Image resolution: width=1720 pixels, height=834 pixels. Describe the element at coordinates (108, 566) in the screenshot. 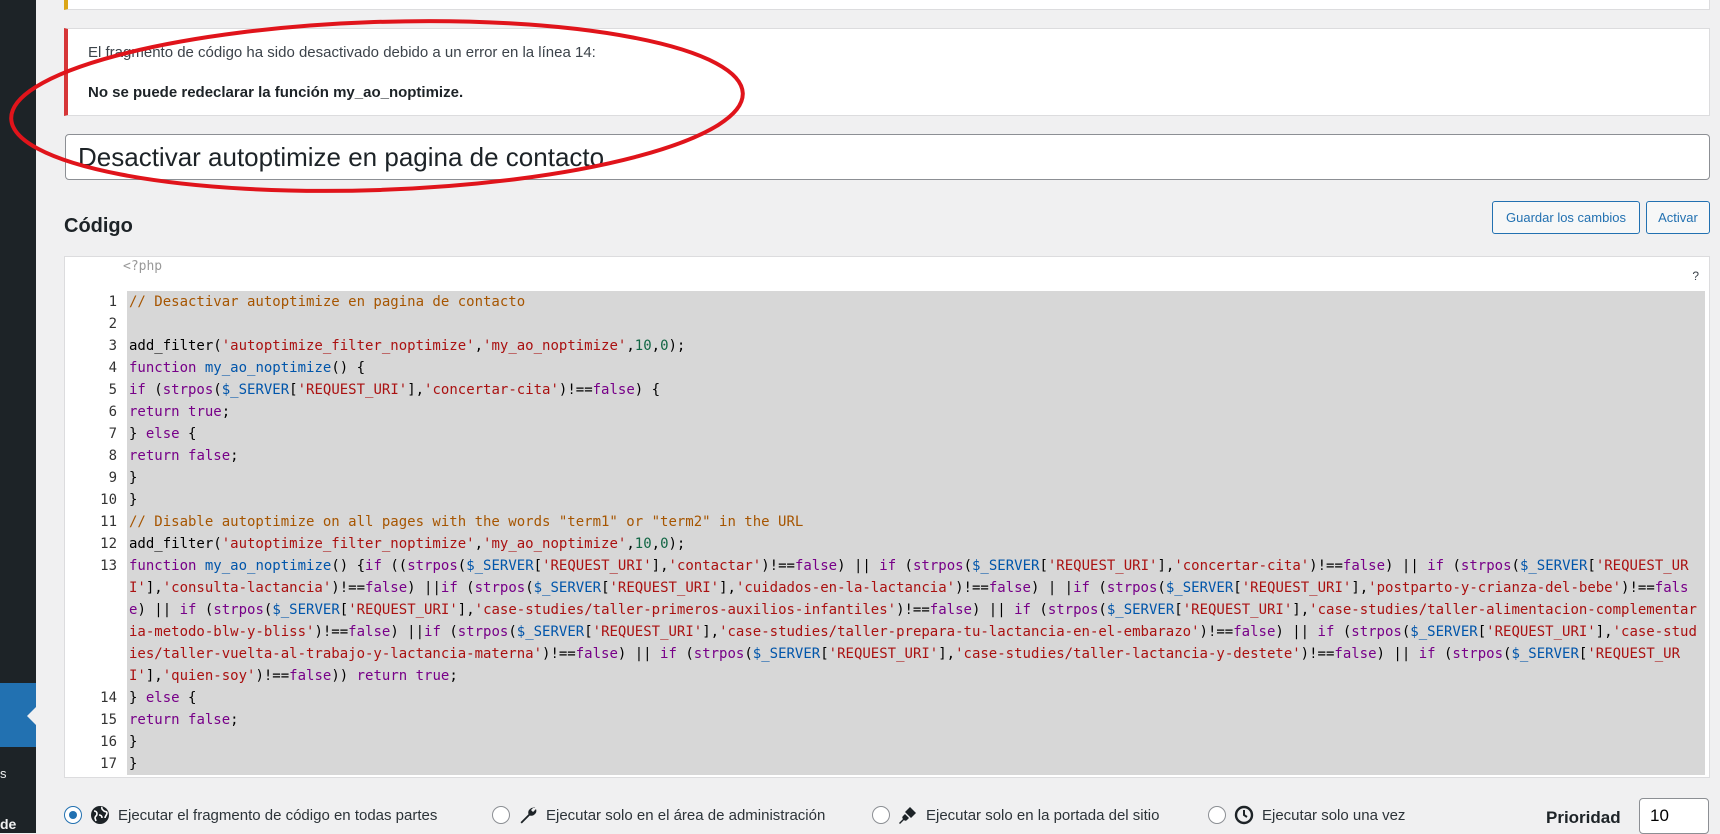

I see `line-number: 13` at that location.